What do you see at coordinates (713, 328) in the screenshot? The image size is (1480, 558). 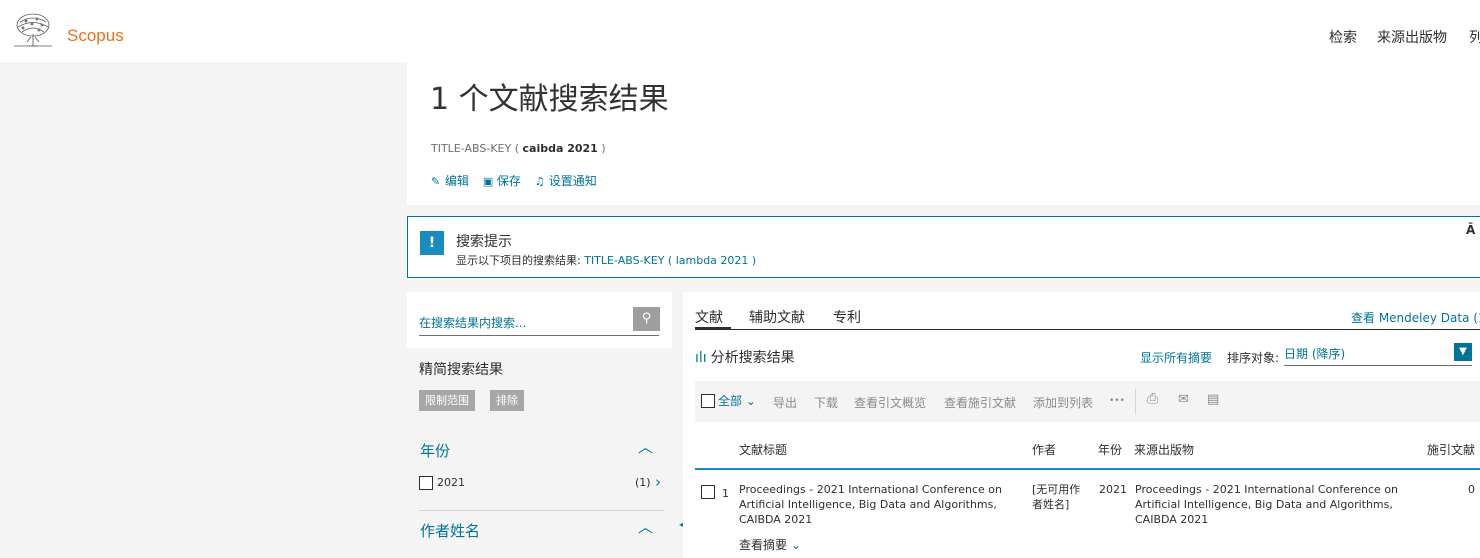 I see `tab-active-indicator` at bounding box center [713, 328].